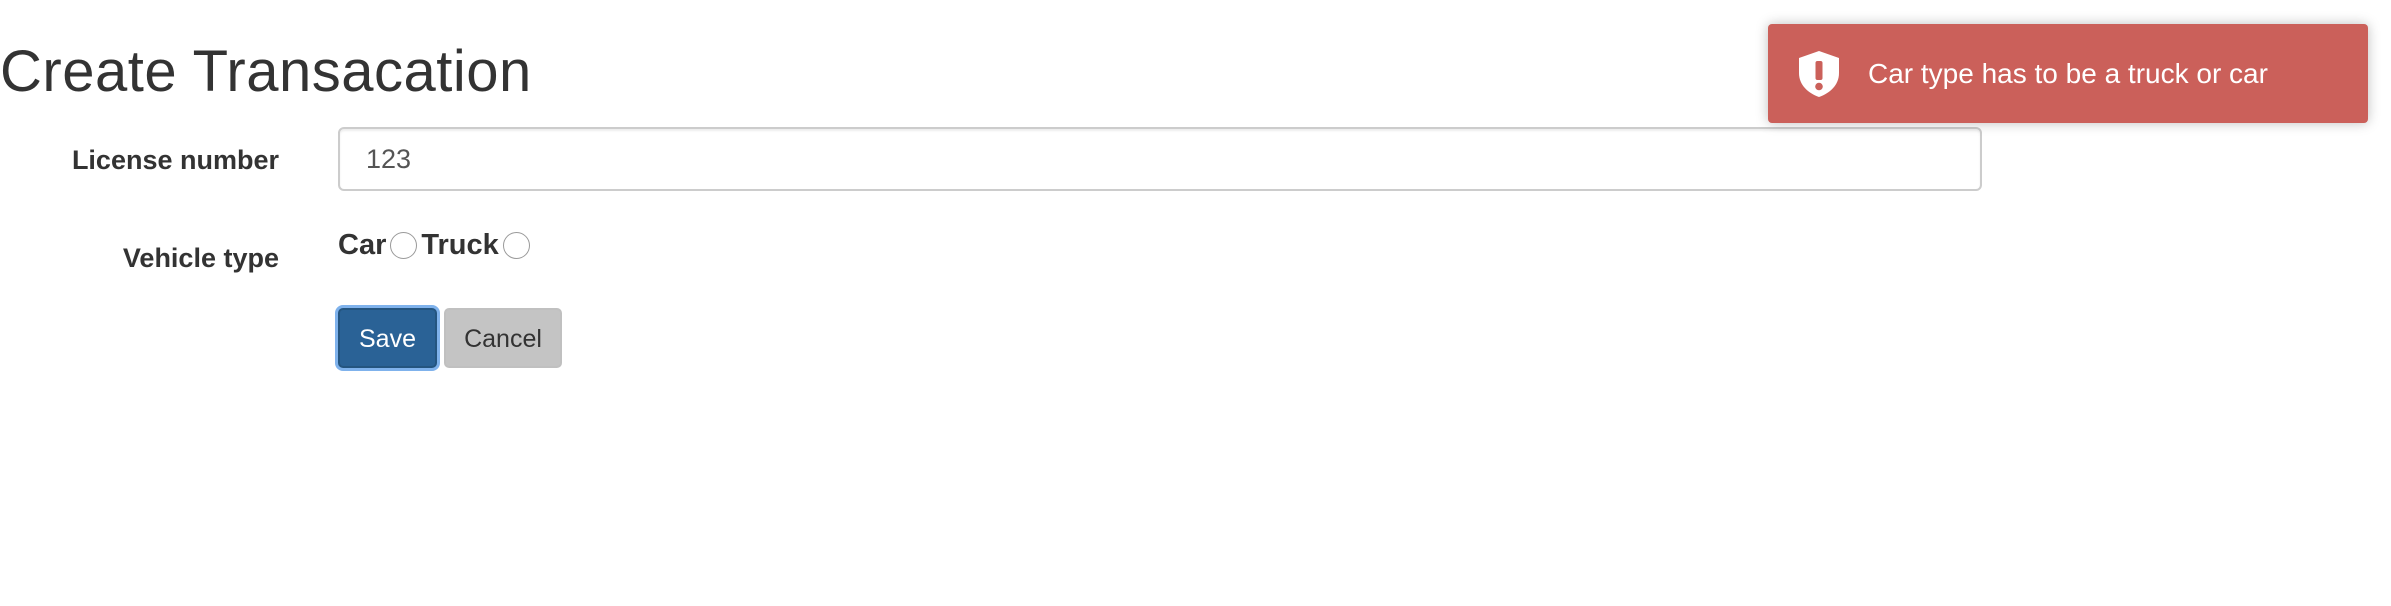 The width and height of the screenshot is (2391, 606). I want to click on radio-truck, so click(516, 245).